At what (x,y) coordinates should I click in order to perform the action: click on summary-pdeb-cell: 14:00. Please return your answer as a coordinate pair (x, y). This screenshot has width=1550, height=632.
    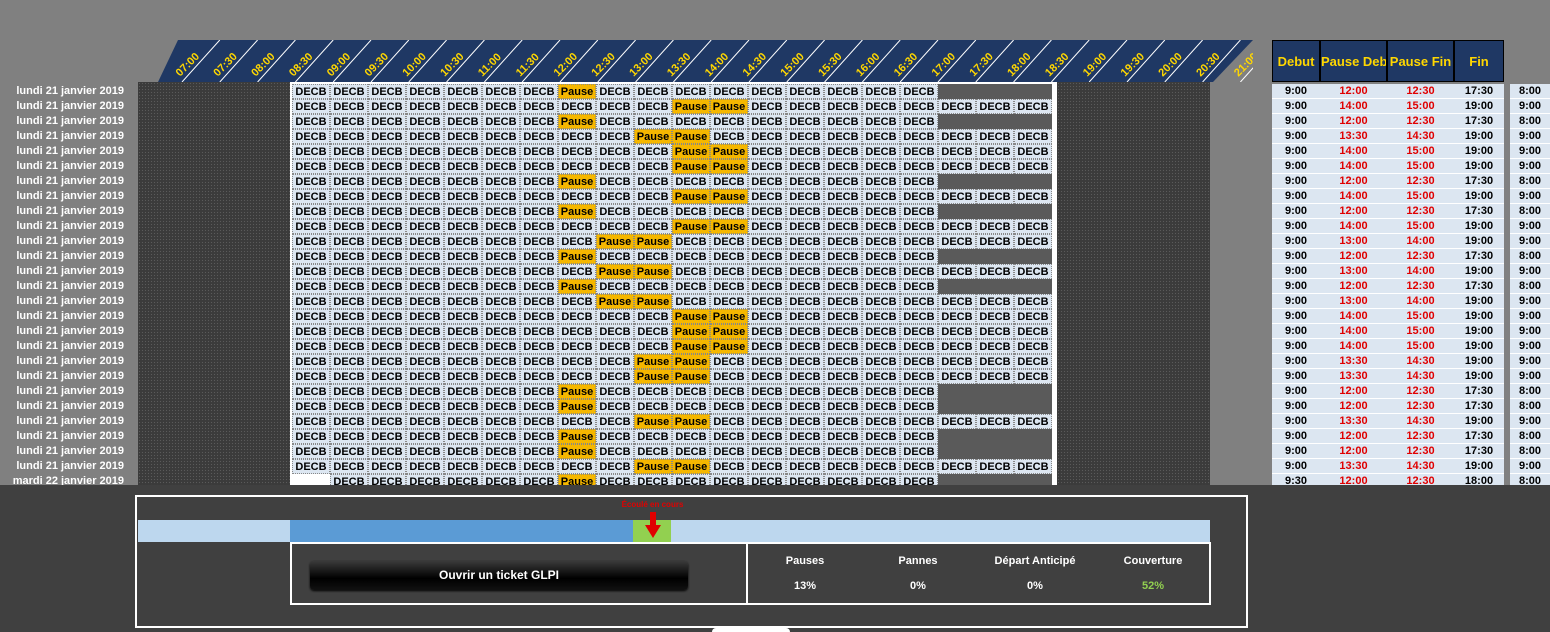
    Looking at the image, I should click on (1353, 346).